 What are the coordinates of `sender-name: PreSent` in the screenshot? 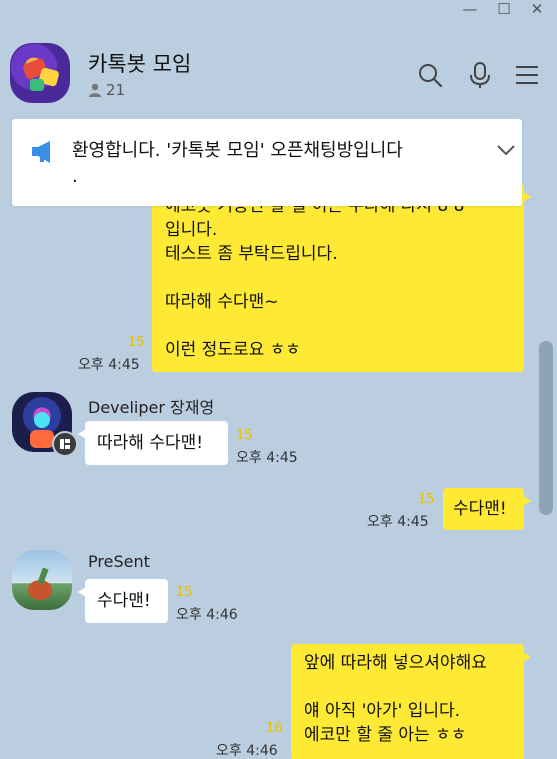 It's located at (119, 561).